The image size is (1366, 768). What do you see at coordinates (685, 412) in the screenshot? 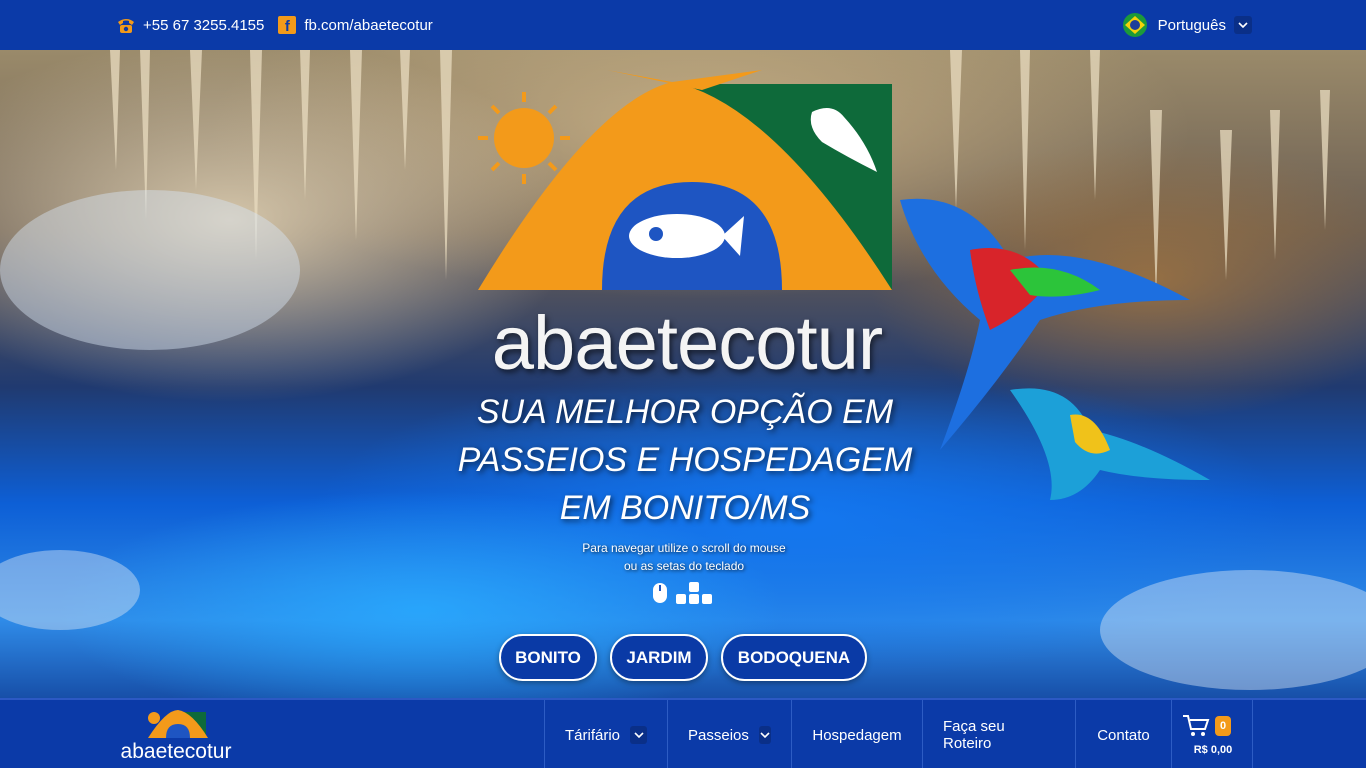
I see `tagline-line-1: SUA MELHOR OPÇÃO EM` at bounding box center [685, 412].